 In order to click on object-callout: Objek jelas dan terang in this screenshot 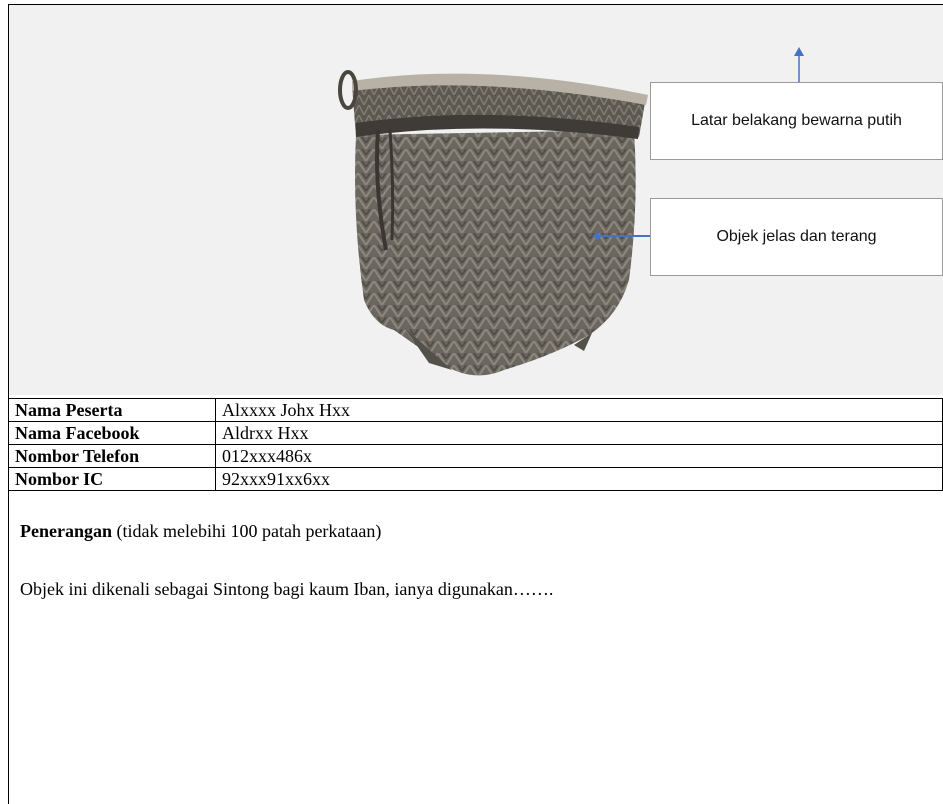, I will do `click(796, 237)`.